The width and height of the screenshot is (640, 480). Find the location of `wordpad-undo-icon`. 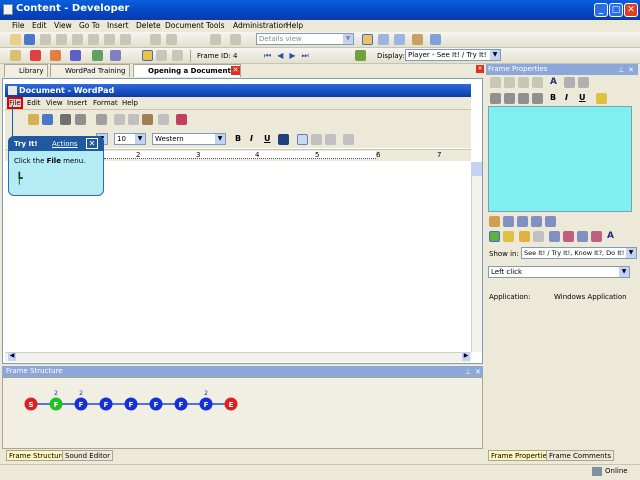

wordpad-undo-icon is located at coordinates (163, 119).